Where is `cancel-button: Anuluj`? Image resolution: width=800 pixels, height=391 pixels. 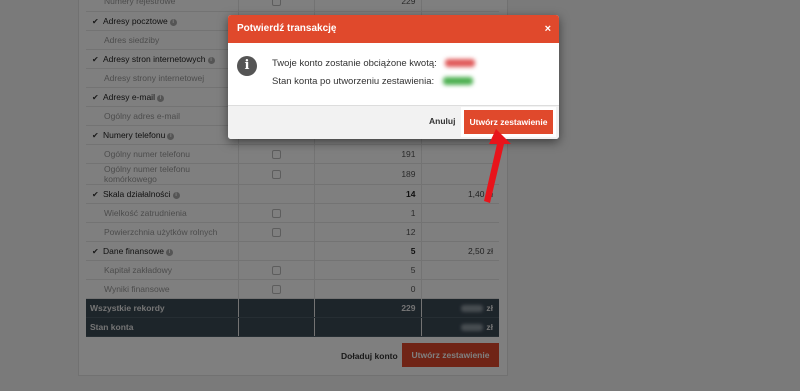 cancel-button: Anuluj is located at coordinates (442, 121).